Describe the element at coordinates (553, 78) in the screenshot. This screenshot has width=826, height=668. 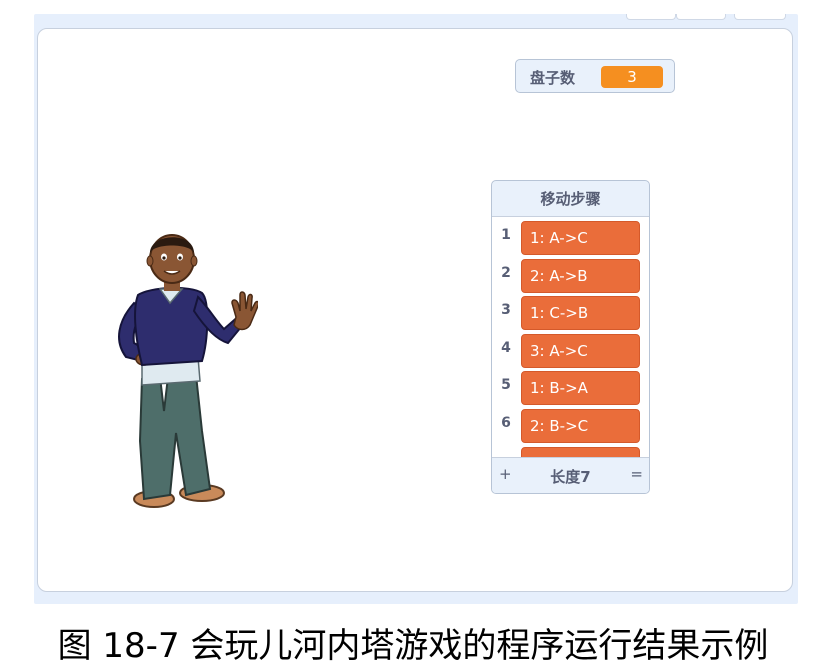
I see `variable-label: 盘子数` at that location.